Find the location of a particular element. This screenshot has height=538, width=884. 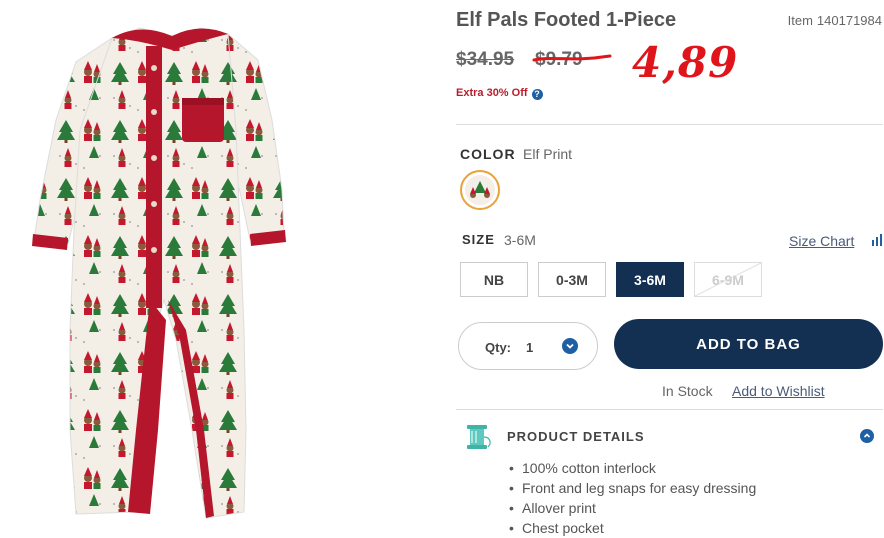

size-option-0-3m: 0-3M is located at coordinates (572, 279).